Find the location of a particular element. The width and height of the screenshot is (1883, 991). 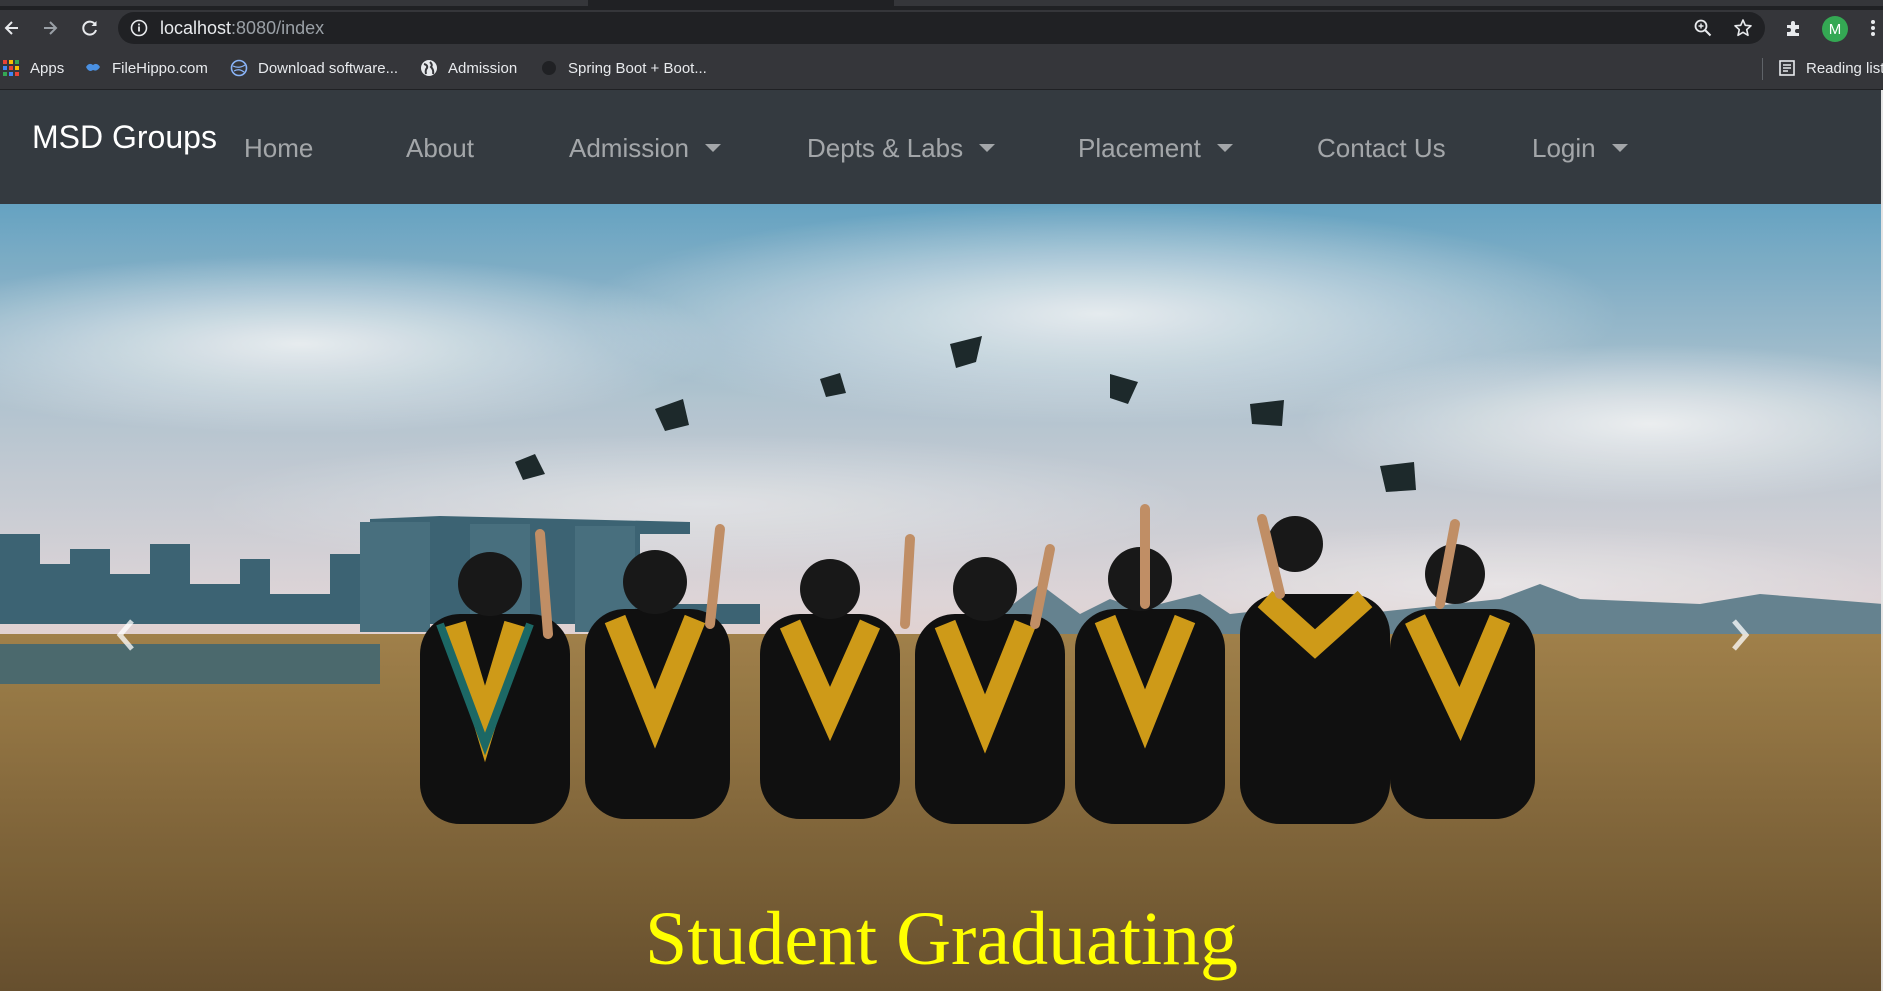

bookmark-filehippo: FileHippo.com is located at coordinates (146, 68).